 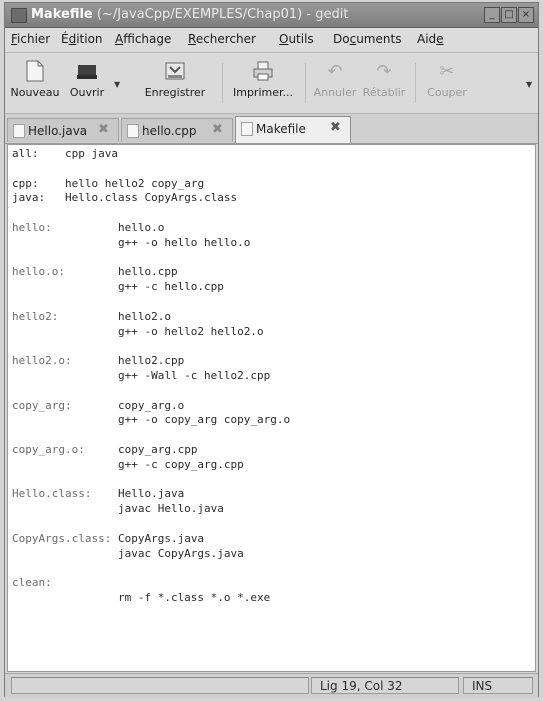 What do you see at coordinates (447, 92) in the screenshot?
I see `cut-label: Couper` at bounding box center [447, 92].